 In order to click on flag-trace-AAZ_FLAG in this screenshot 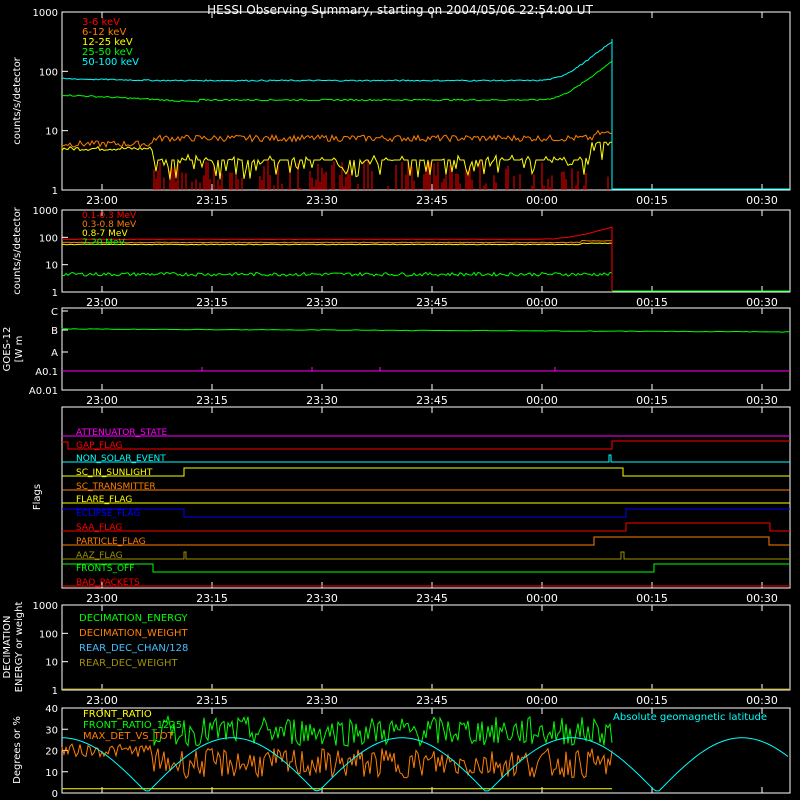, I will do `click(426, 555)`.